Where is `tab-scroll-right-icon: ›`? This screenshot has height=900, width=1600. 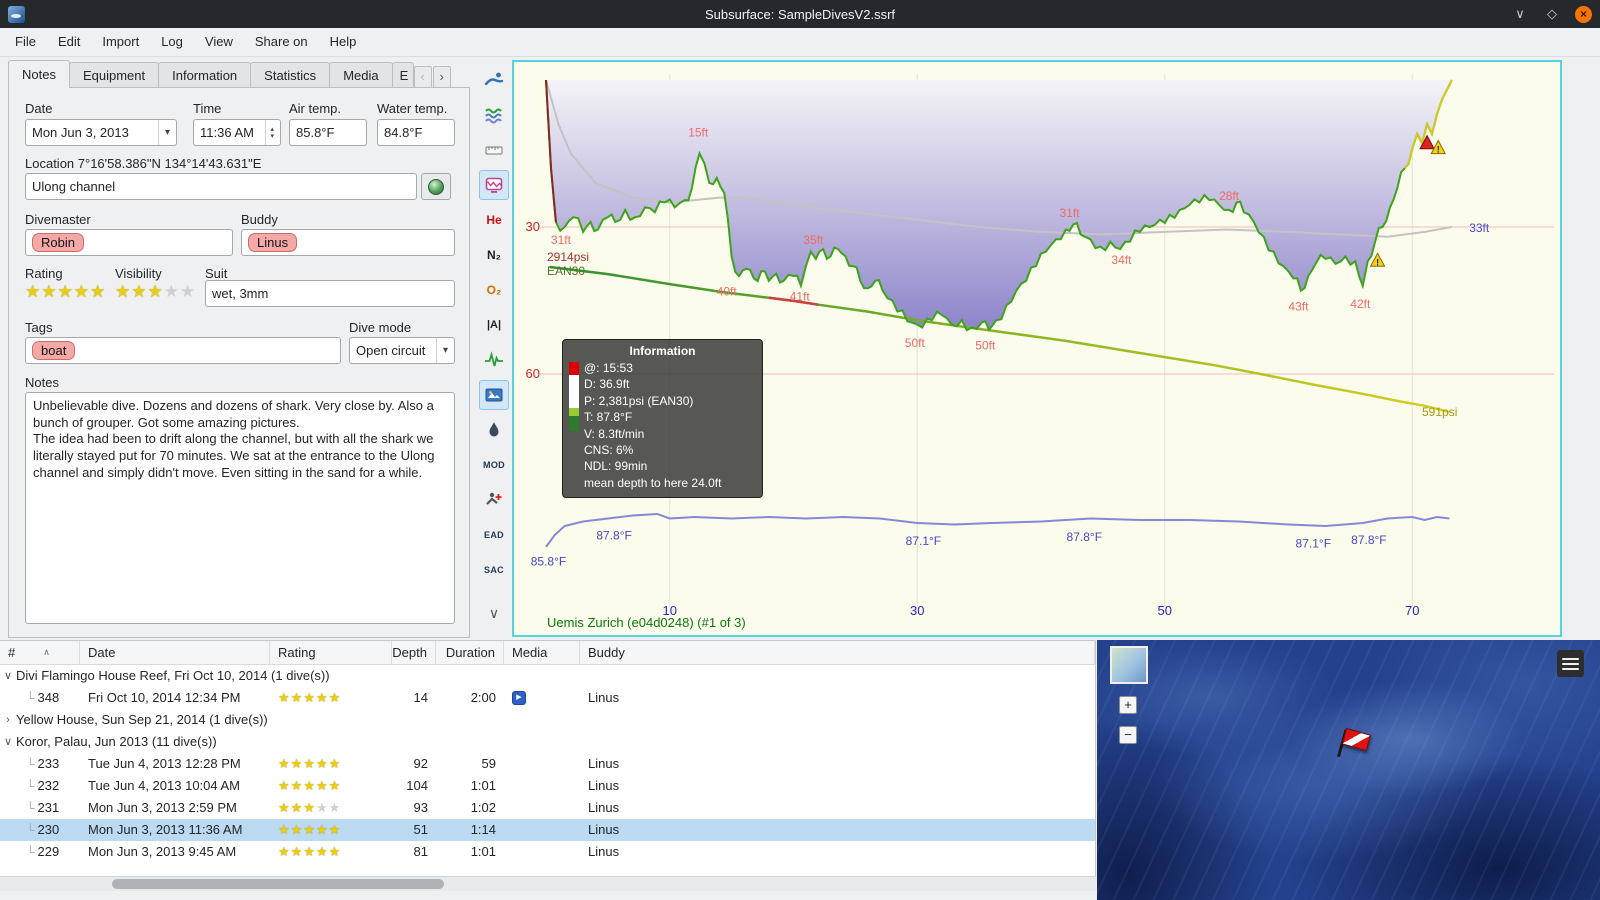 tab-scroll-right-icon: › is located at coordinates (441, 77).